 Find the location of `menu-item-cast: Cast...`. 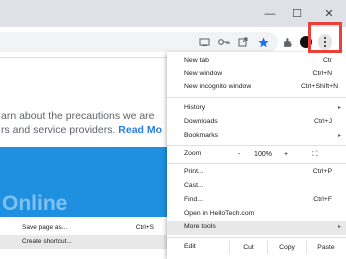

menu-item-cast: Cast... is located at coordinates (256, 186).